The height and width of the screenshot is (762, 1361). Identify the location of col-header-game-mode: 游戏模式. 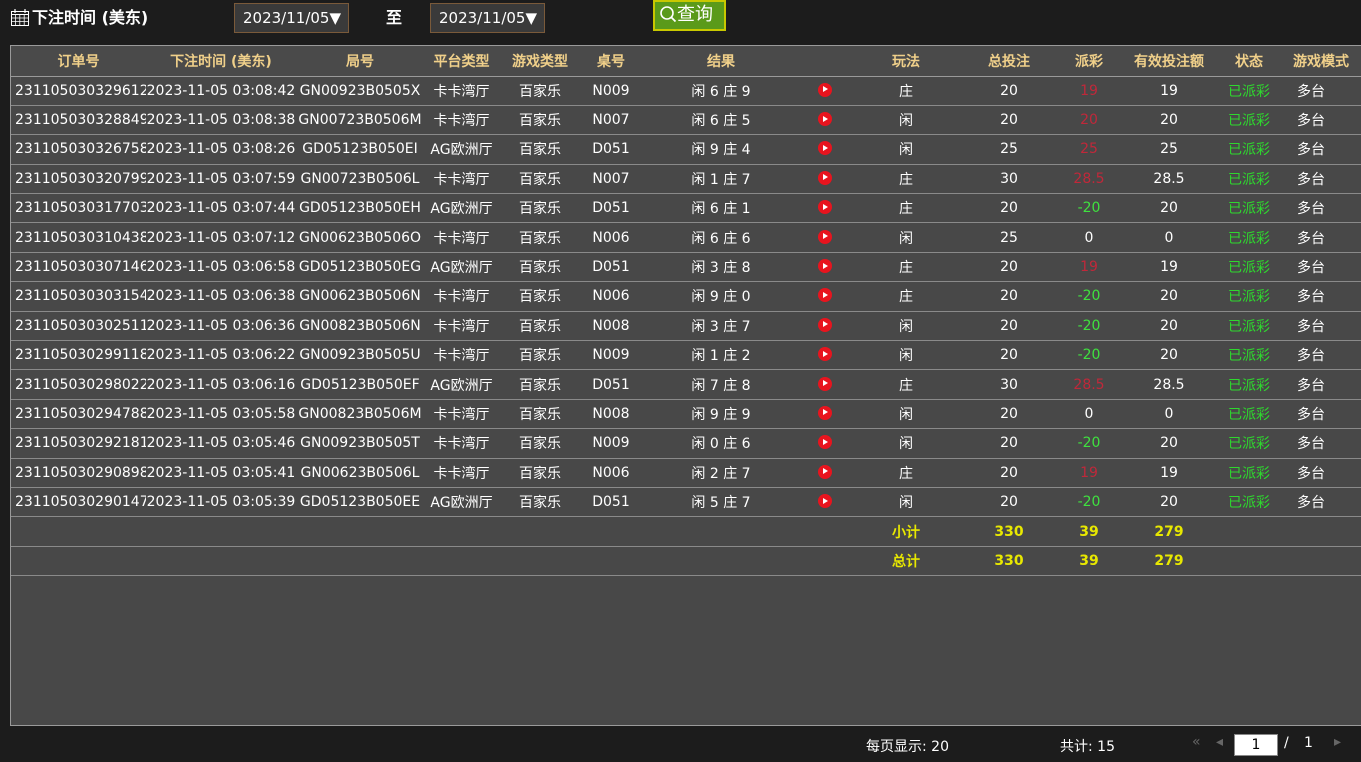
(1322, 61).